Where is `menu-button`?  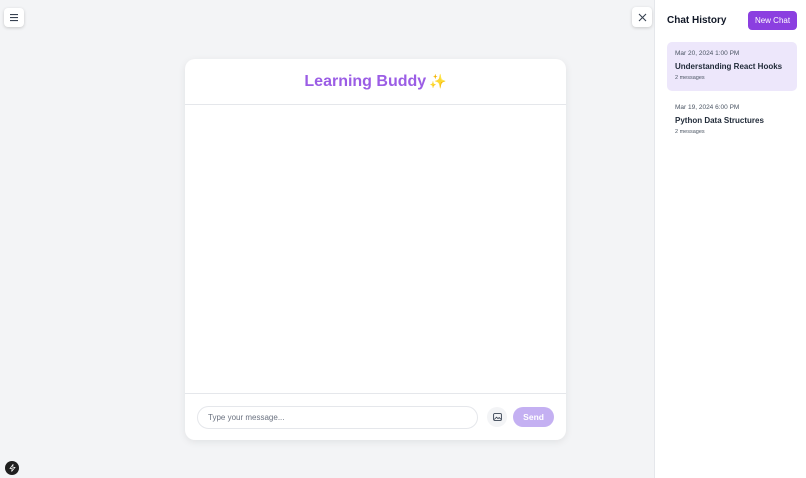 menu-button is located at coordinates (14, 17).